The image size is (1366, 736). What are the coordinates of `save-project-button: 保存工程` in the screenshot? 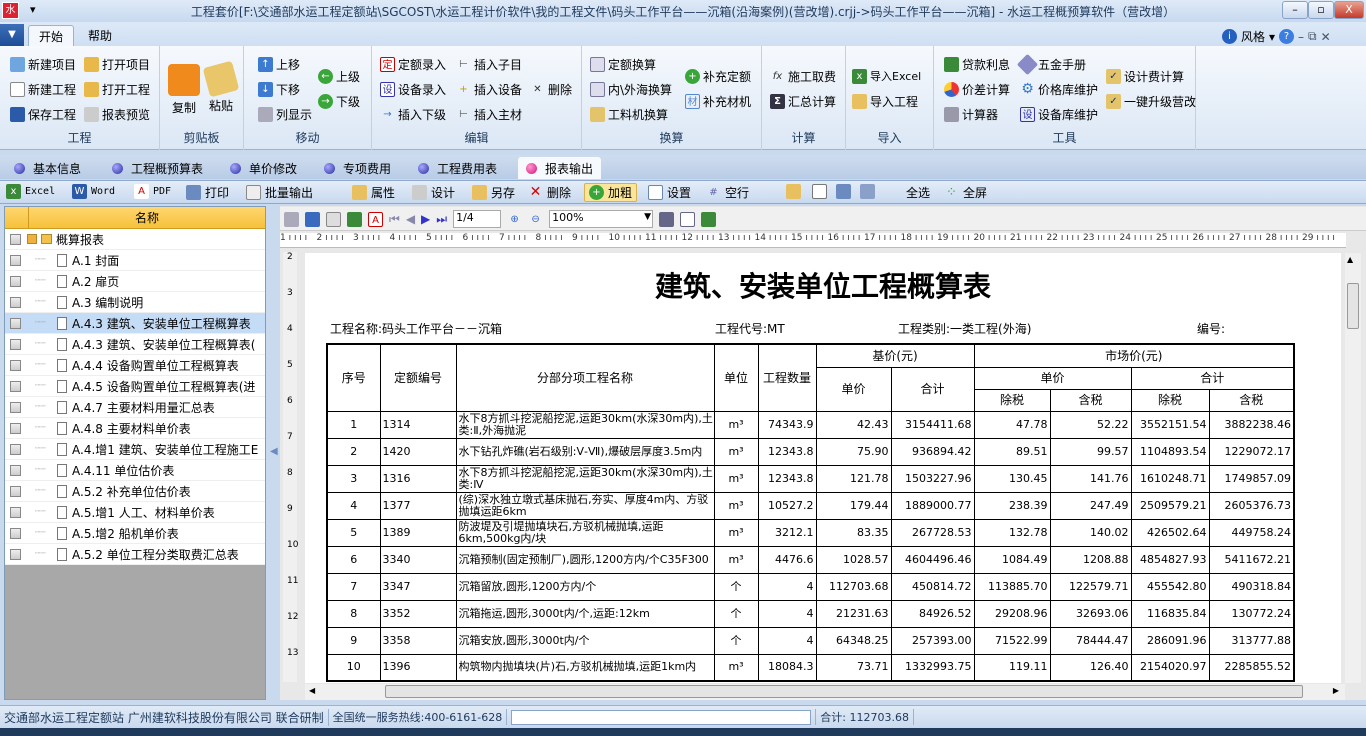 It's located at (43, 114).